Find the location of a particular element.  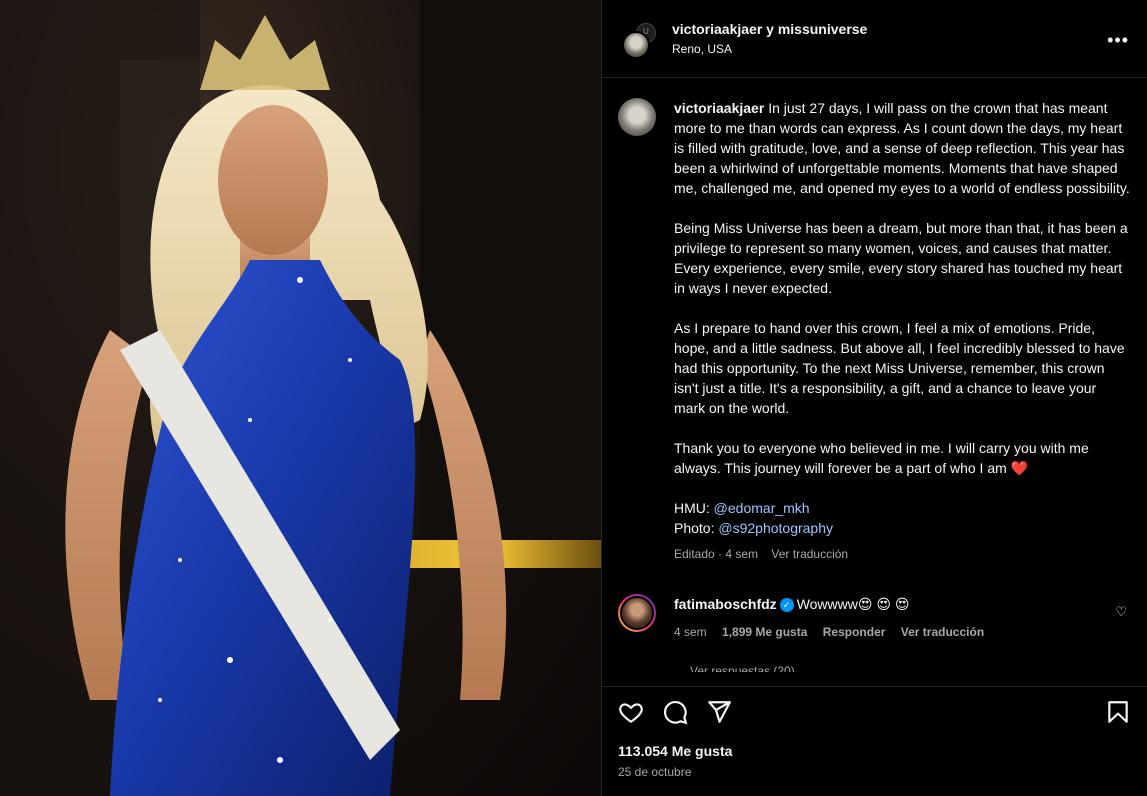

comment-translate-link: Ver traducción is located at coordinates (942, 632).